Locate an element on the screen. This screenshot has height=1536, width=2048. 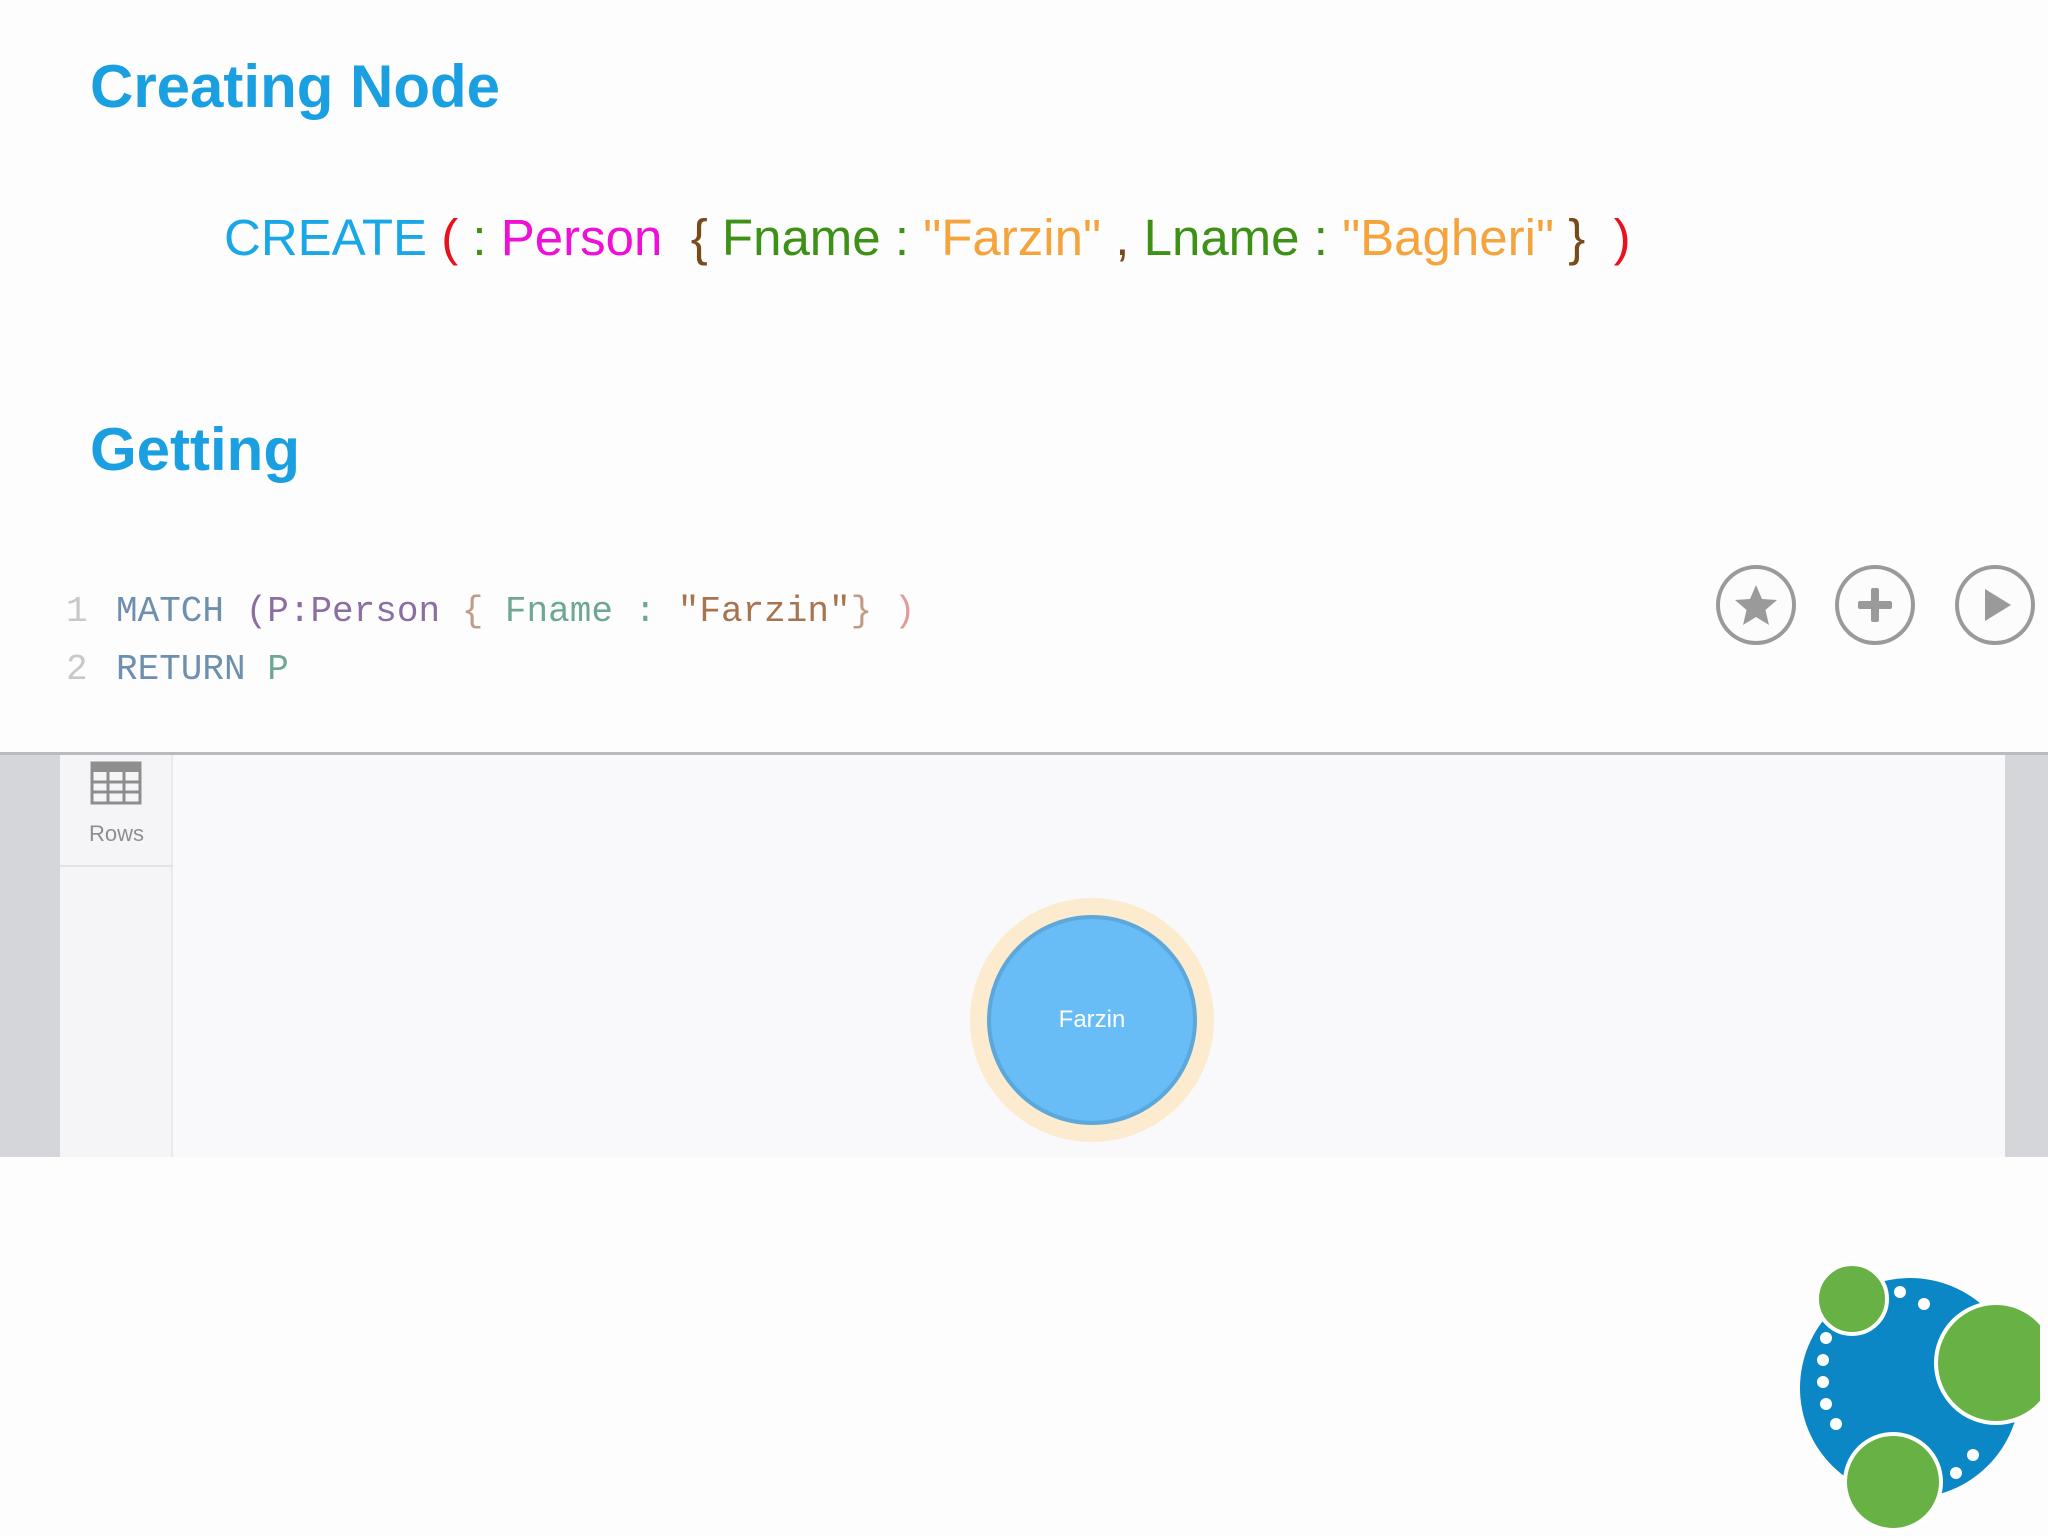
open-brace: { is located at coordinates (699, 237).